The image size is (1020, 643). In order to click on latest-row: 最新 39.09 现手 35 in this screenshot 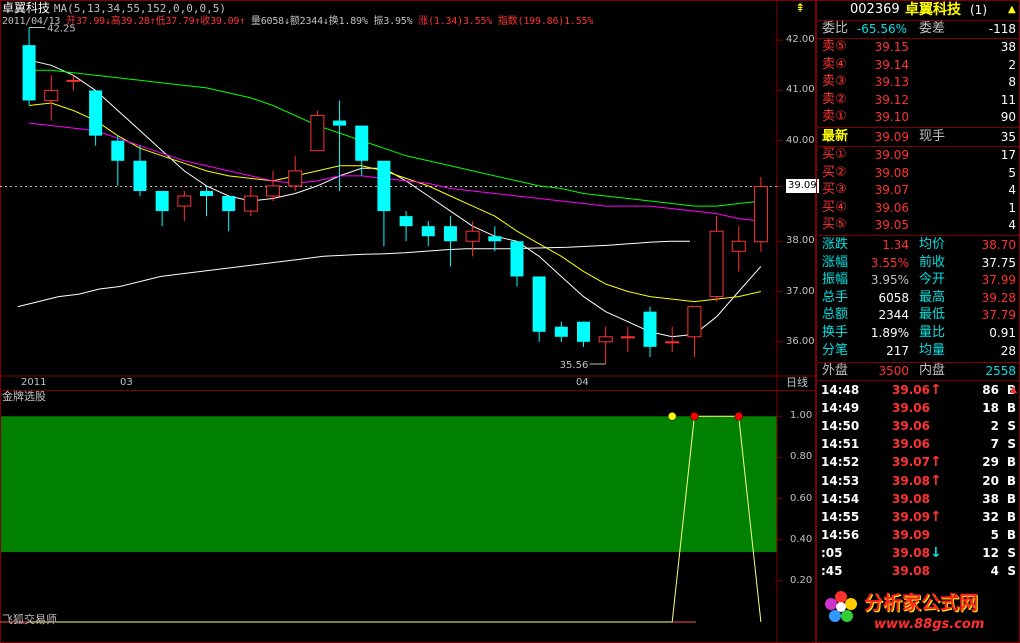, I will do `click(918, 137)`.